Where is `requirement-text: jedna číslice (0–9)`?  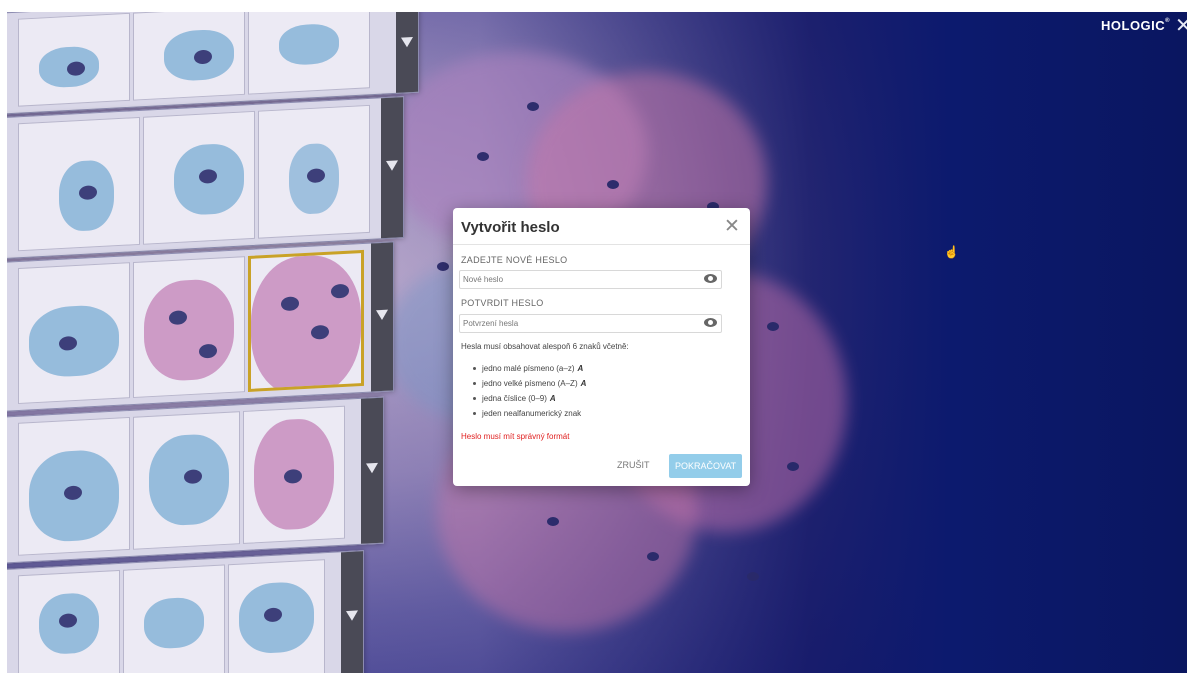 requirement-text: jedna číslice (0–9) is located at coordinates (514, 398).